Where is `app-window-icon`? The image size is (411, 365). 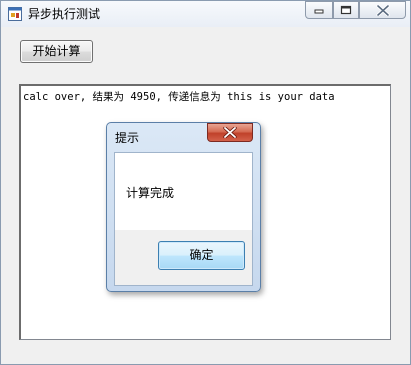 app-window-icon is located at coordinates (15, 14).